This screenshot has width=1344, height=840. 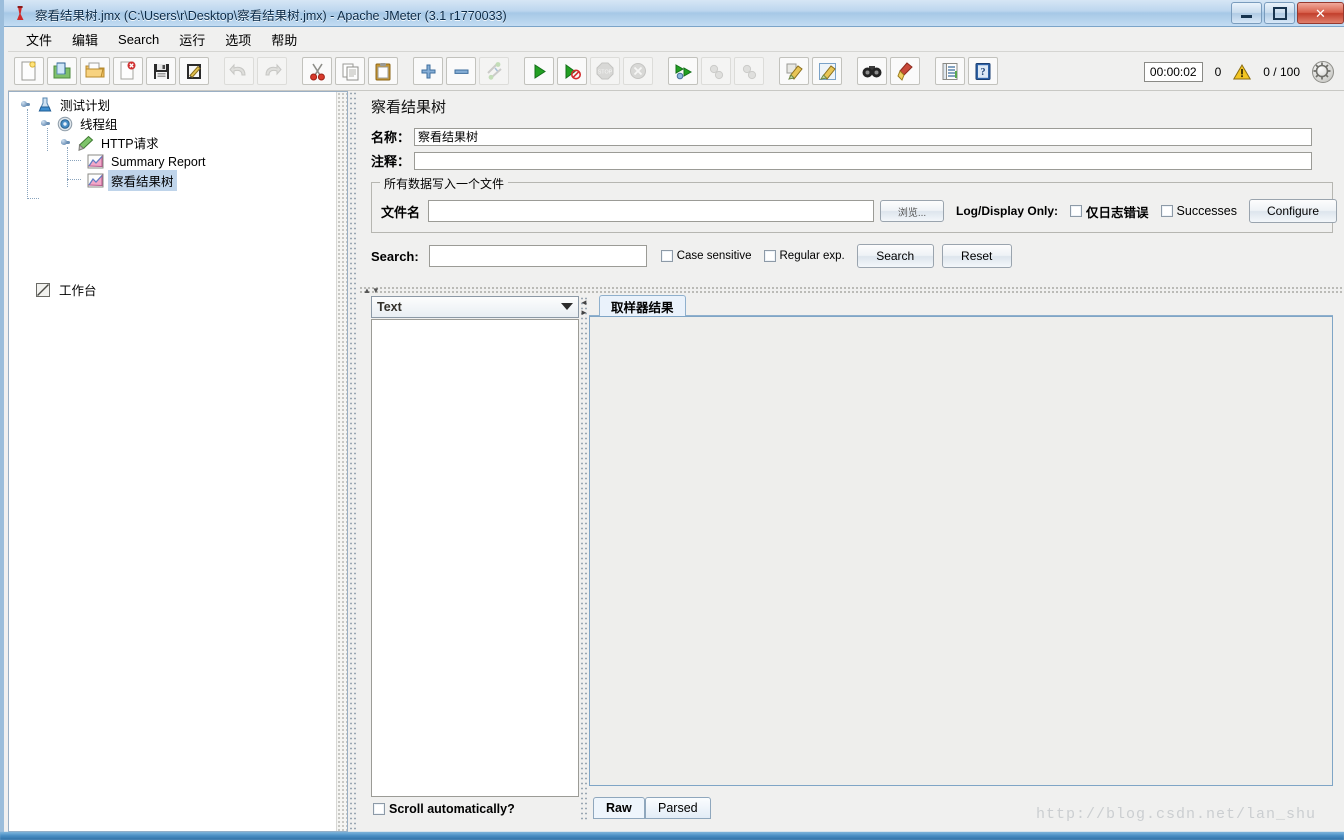 What do you see at coordinates (85, 143) in the screenshot?
I see `http-request-icon` at bounding box center [85, 143].